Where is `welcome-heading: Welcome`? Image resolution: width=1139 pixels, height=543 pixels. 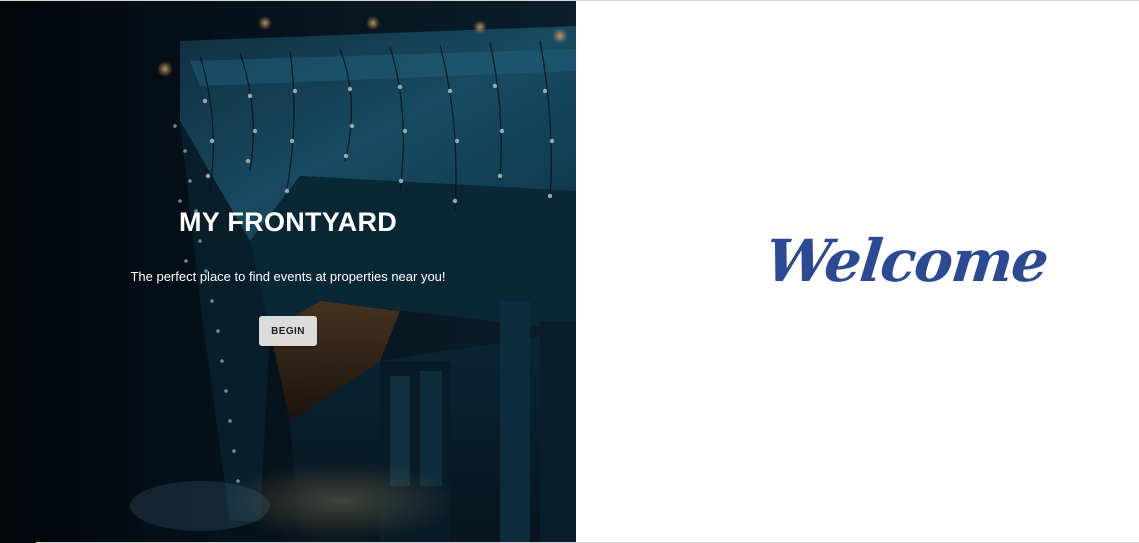 welcome-heading: Welcome is located at coordinates (906, 261).